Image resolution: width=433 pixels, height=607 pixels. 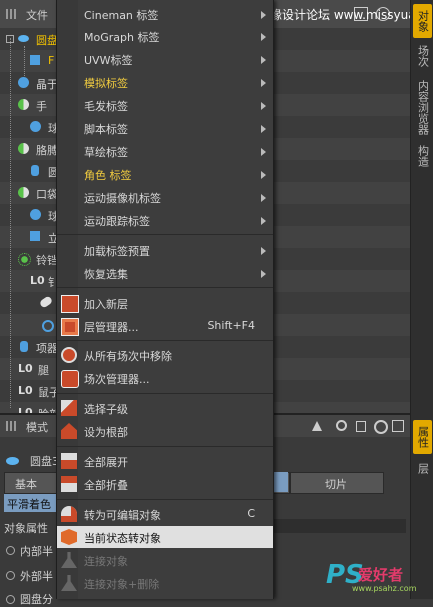 What do you see at coordinates (165, 355) in the screenshot?
I see `menu-item-remove-from-all-takes: 从所有场次中移除` at bounding box center [165, 355].